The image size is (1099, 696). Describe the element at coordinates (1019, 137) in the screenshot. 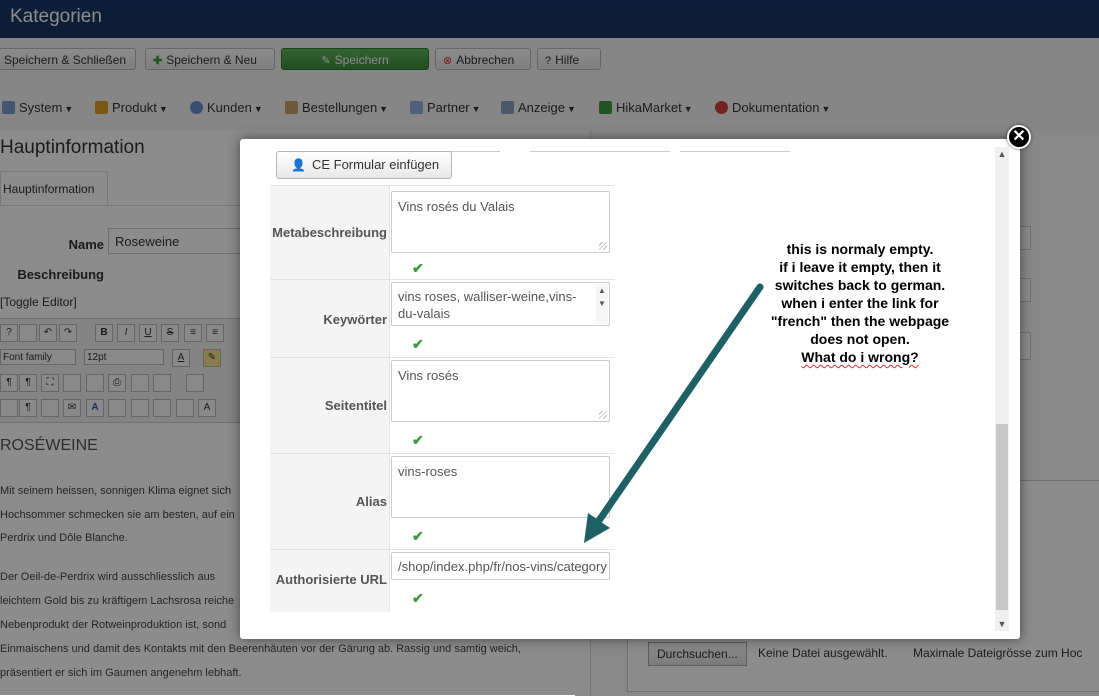

I see `close-icon: ✕` at that location.